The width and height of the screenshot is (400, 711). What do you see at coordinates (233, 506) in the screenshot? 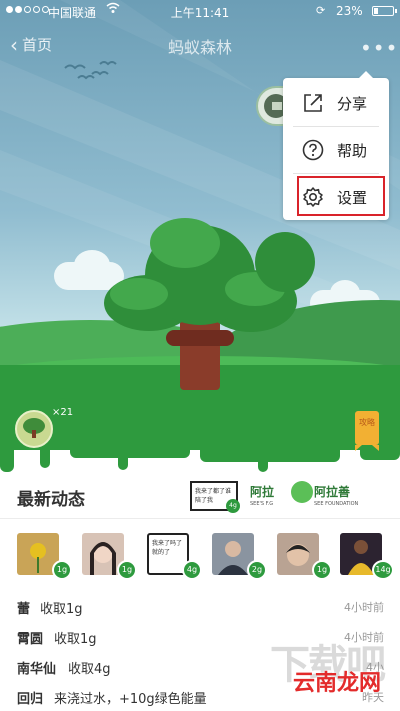
I see `sponsor-badge: 4g` at bounding box center [233, 506].